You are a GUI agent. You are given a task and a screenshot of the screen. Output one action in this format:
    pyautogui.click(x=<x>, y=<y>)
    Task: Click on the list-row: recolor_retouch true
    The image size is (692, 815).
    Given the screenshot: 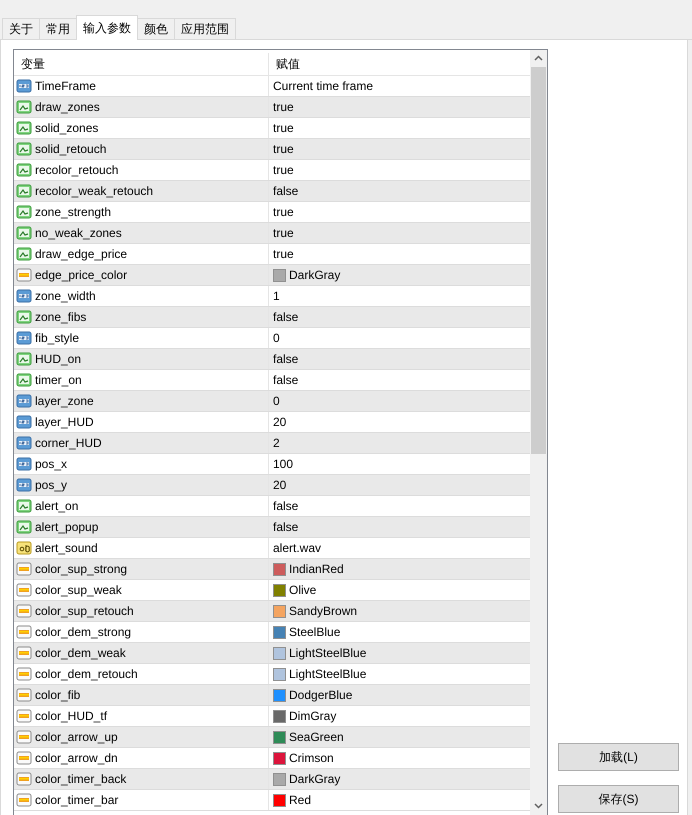 What is the action you would take?
    pyautogui.click(x=272, y=170)
    